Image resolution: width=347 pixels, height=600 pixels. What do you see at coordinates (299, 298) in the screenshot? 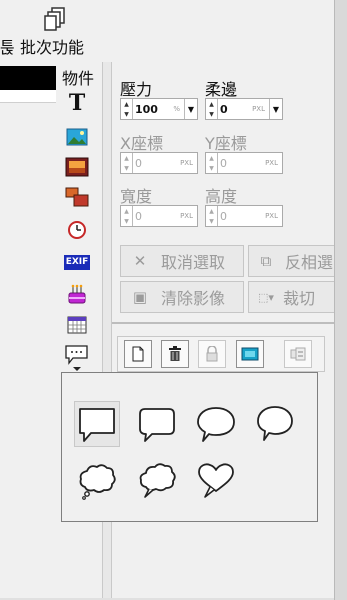
I see `crop-label: 裁切` at bounding box center [299, 298].